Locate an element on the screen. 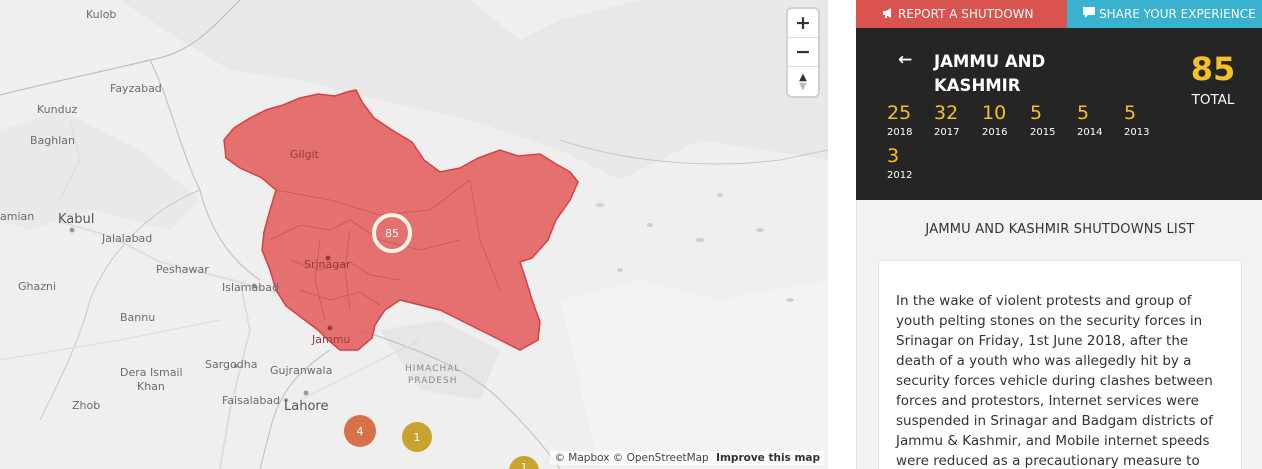  label-srinagar: Srinagar is located at coordinates (327, 264).